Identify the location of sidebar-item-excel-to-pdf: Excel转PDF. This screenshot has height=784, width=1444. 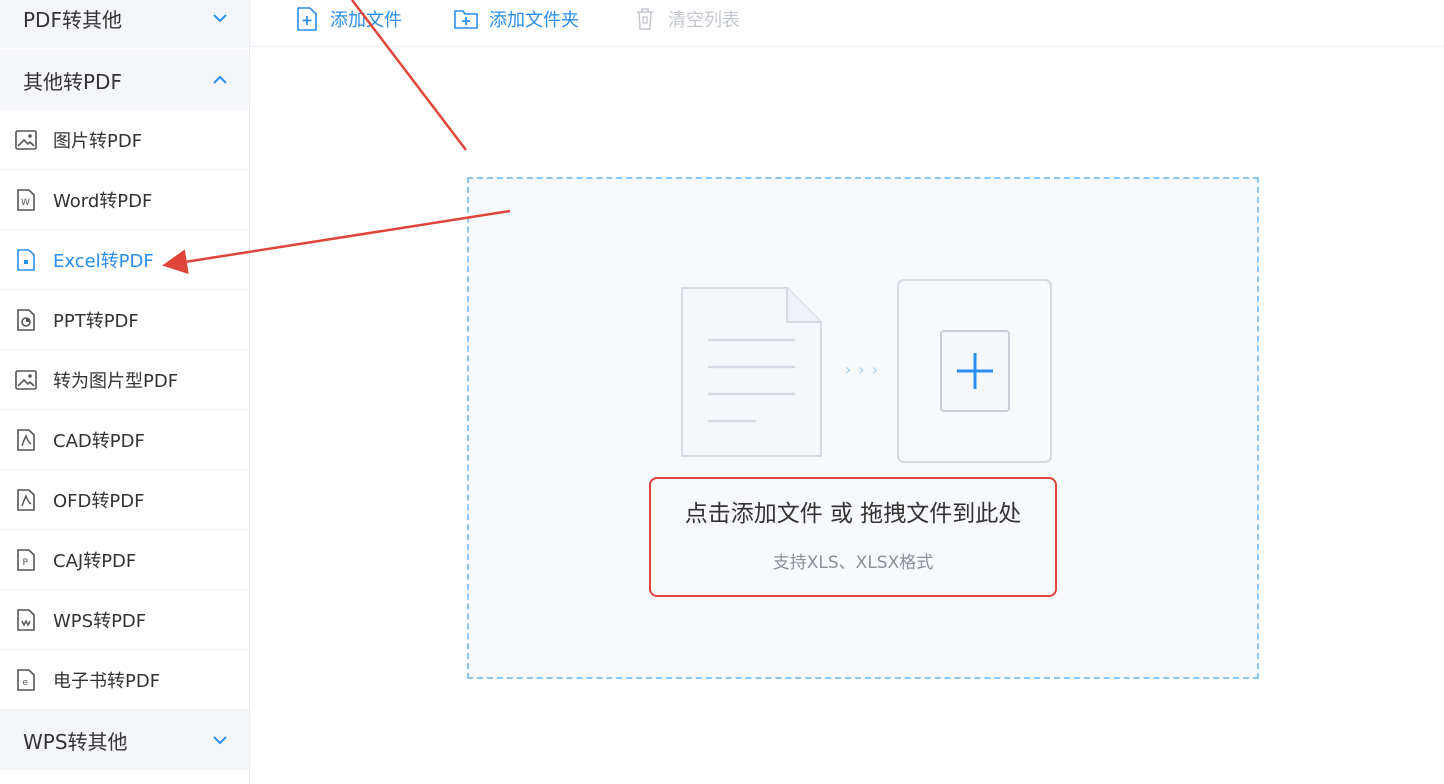
(124, 260).